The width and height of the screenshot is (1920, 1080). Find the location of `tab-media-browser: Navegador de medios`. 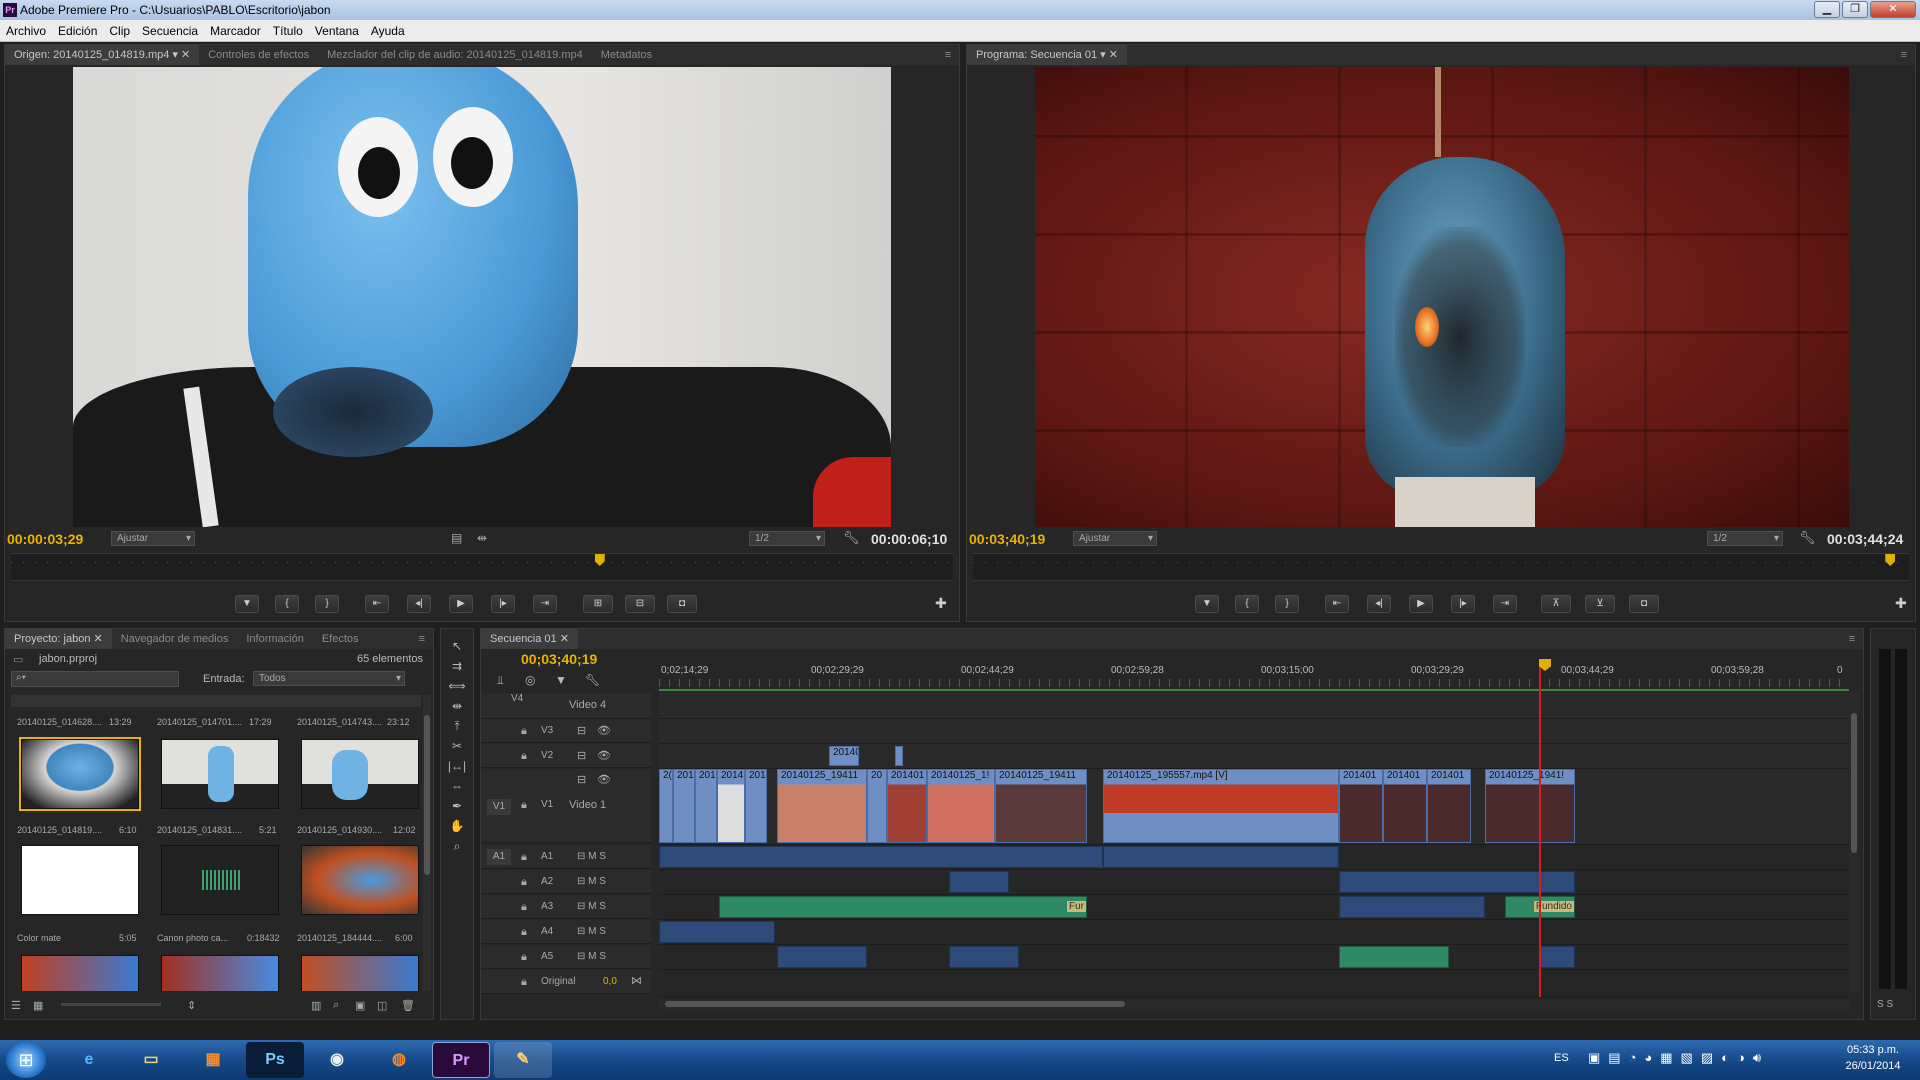

tab-media-browser: Navegador de medios is located at coordinates (175, 639).